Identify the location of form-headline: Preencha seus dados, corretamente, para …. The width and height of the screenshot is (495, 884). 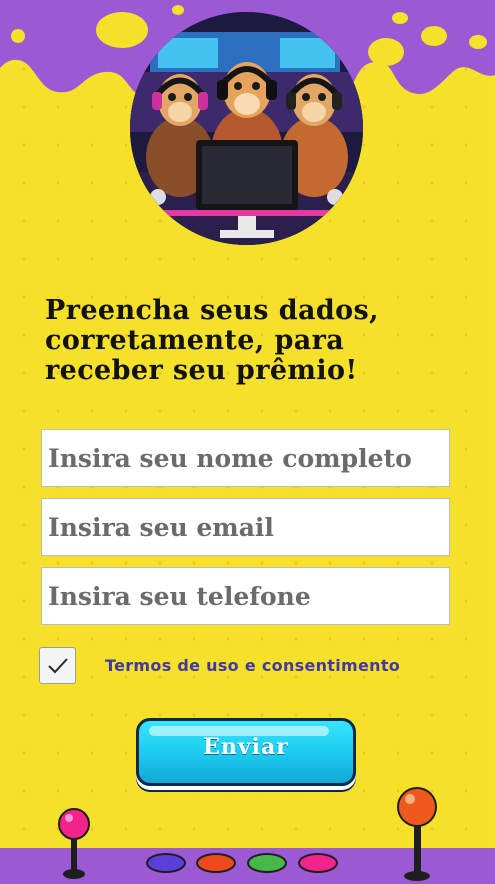
(212, 340).